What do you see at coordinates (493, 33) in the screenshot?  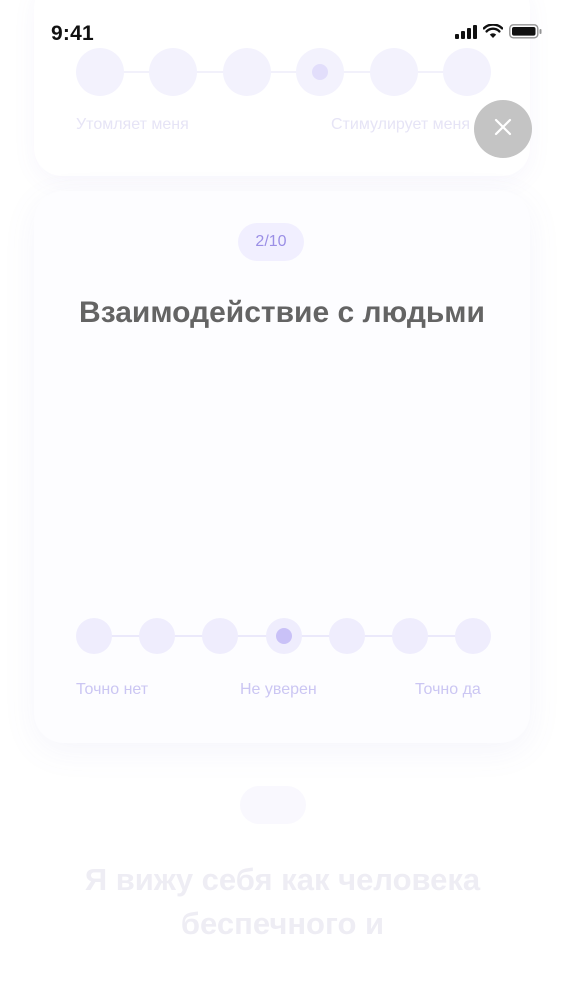 I see `wifi-icon` at bounding box center [493, 33].